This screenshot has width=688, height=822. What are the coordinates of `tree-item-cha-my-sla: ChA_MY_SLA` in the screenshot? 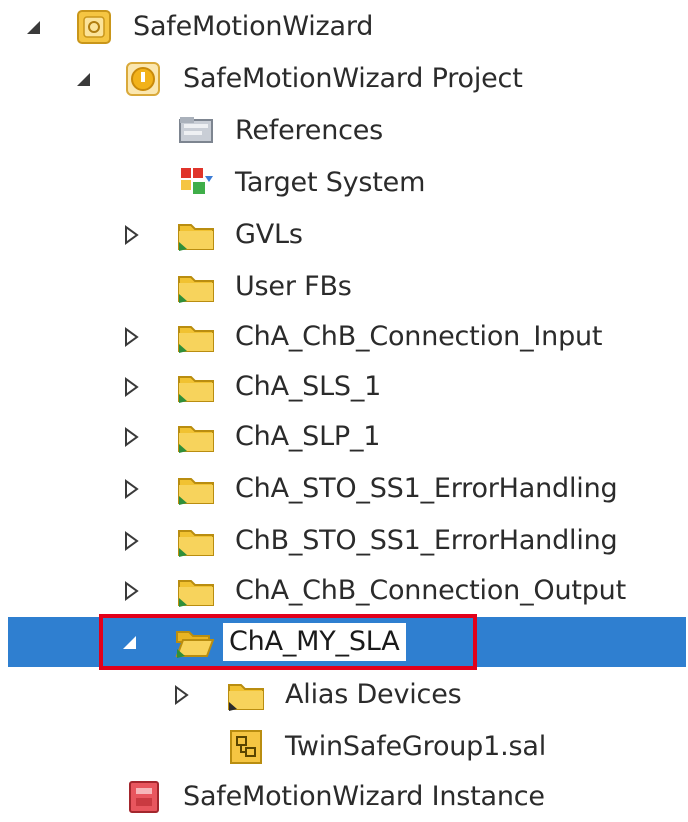 It's located at (347, 642).